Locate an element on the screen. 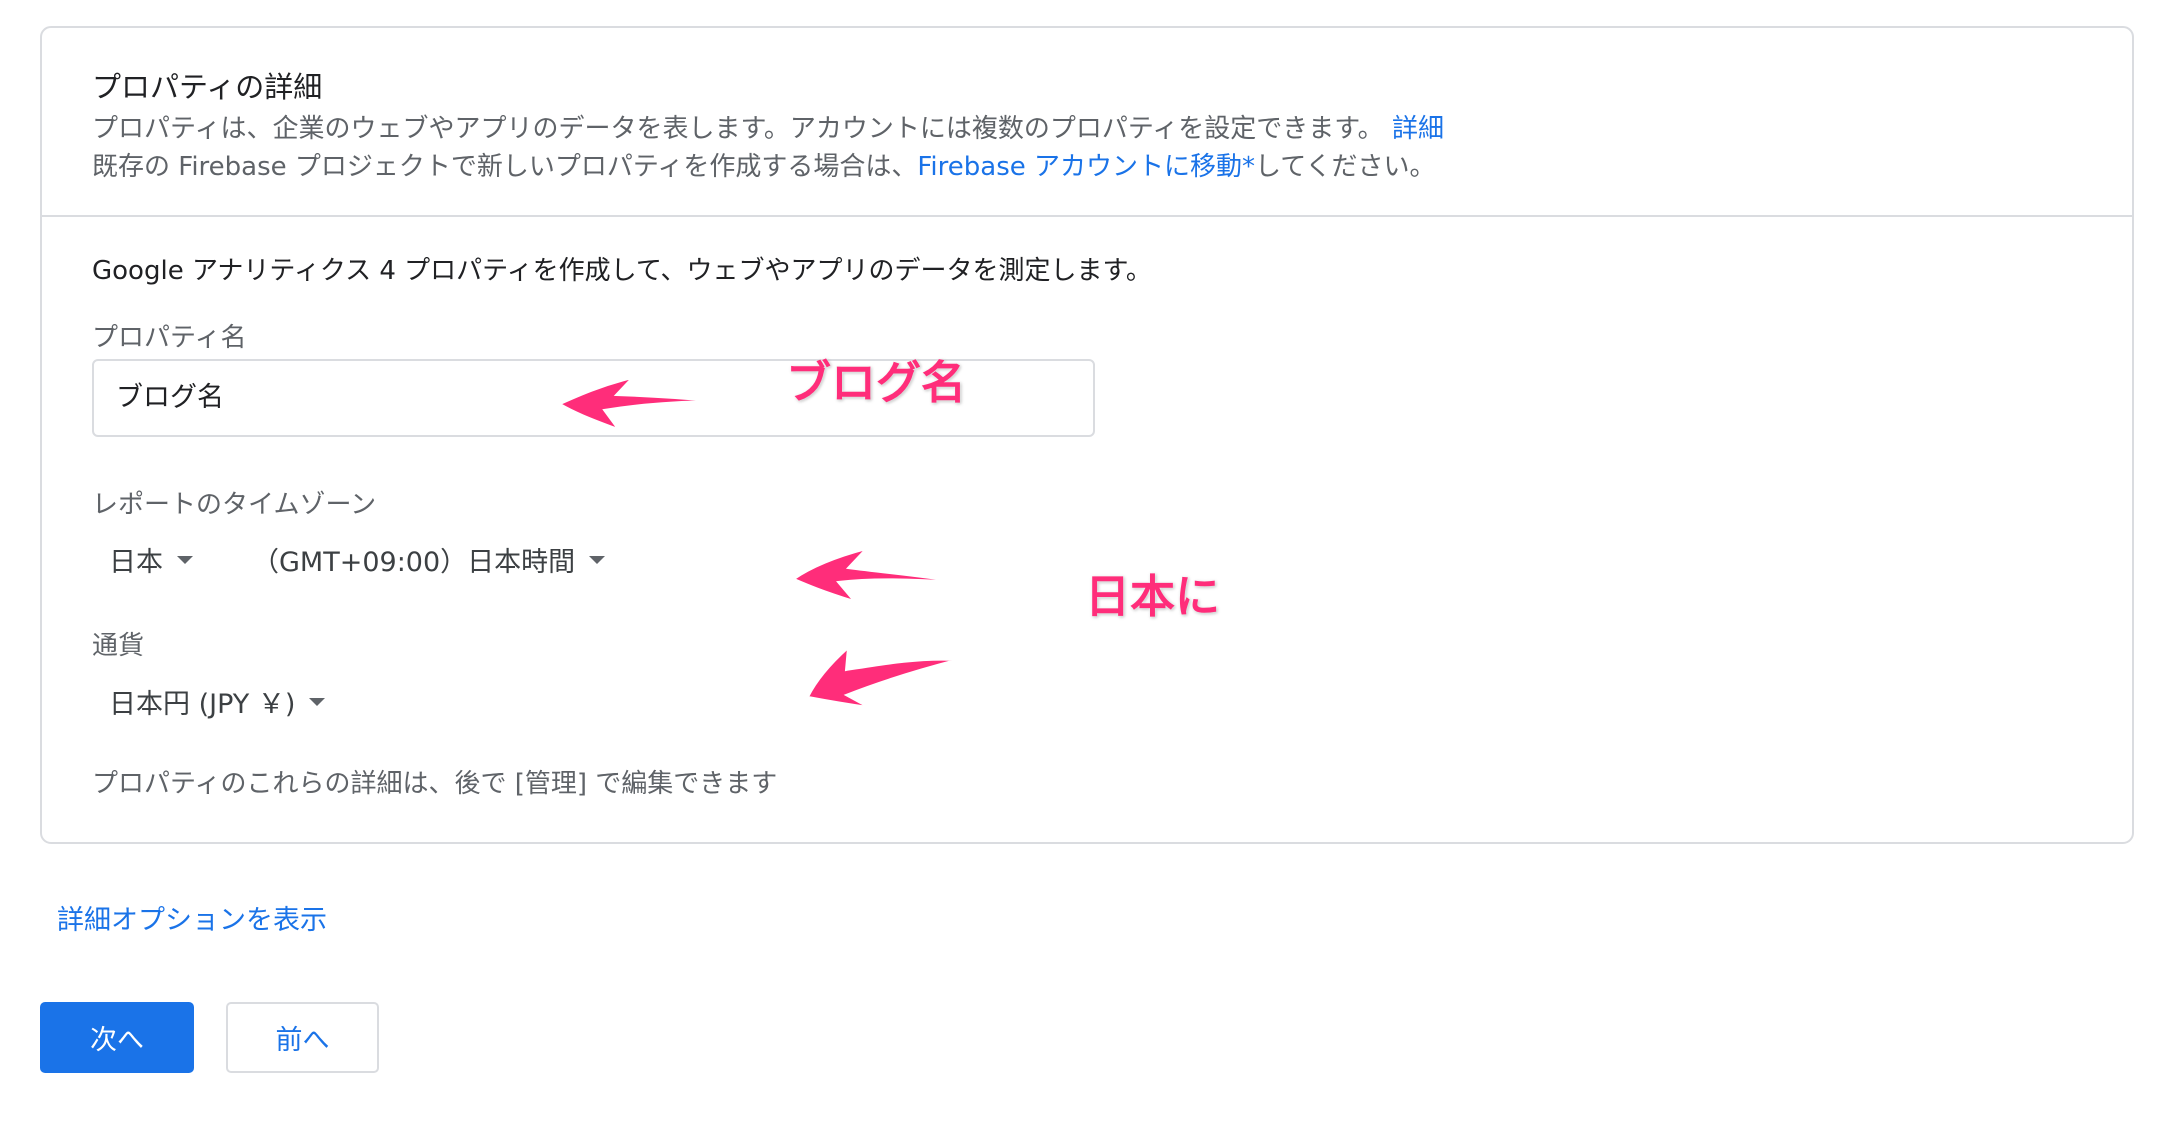 The height and width of the screenshot is (1128, 2170). currency-value: 日本円 (JPY ￥) is located at coordinates (202, 704).